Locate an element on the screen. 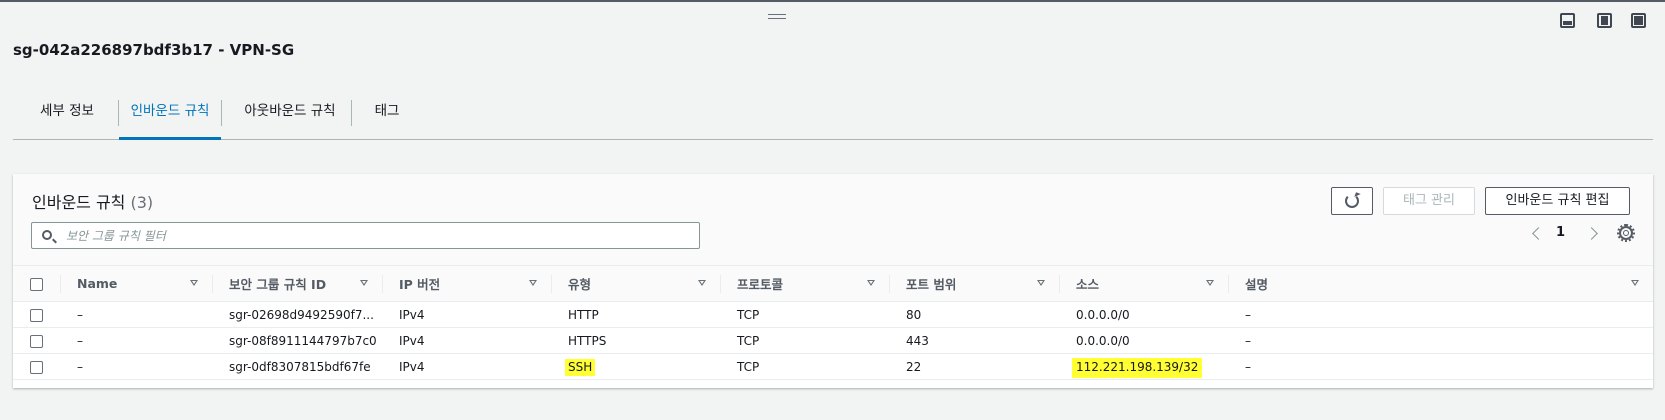 The image size is (1665, 420). drag-handle-icon is located at coordinates (777, 16).